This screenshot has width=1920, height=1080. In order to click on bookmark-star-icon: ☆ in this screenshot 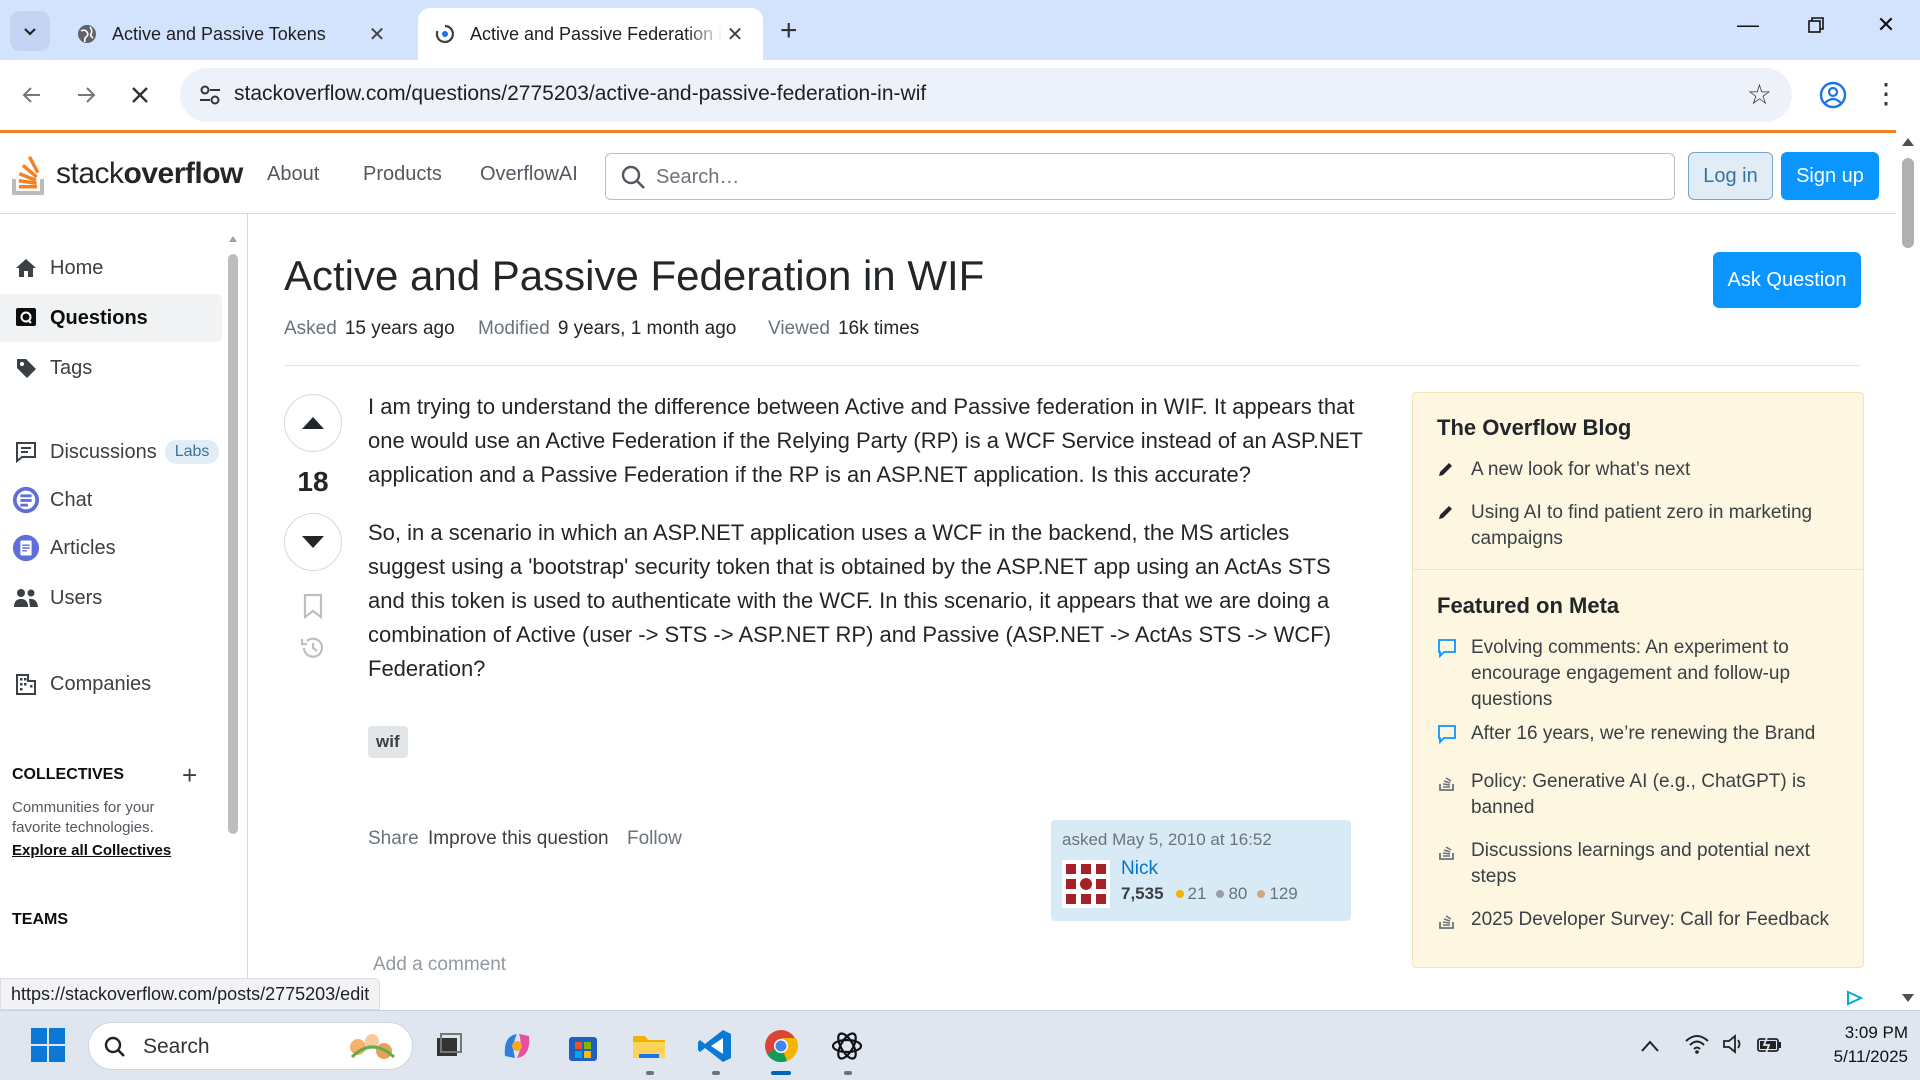, I will do `click(1759, 94)`.